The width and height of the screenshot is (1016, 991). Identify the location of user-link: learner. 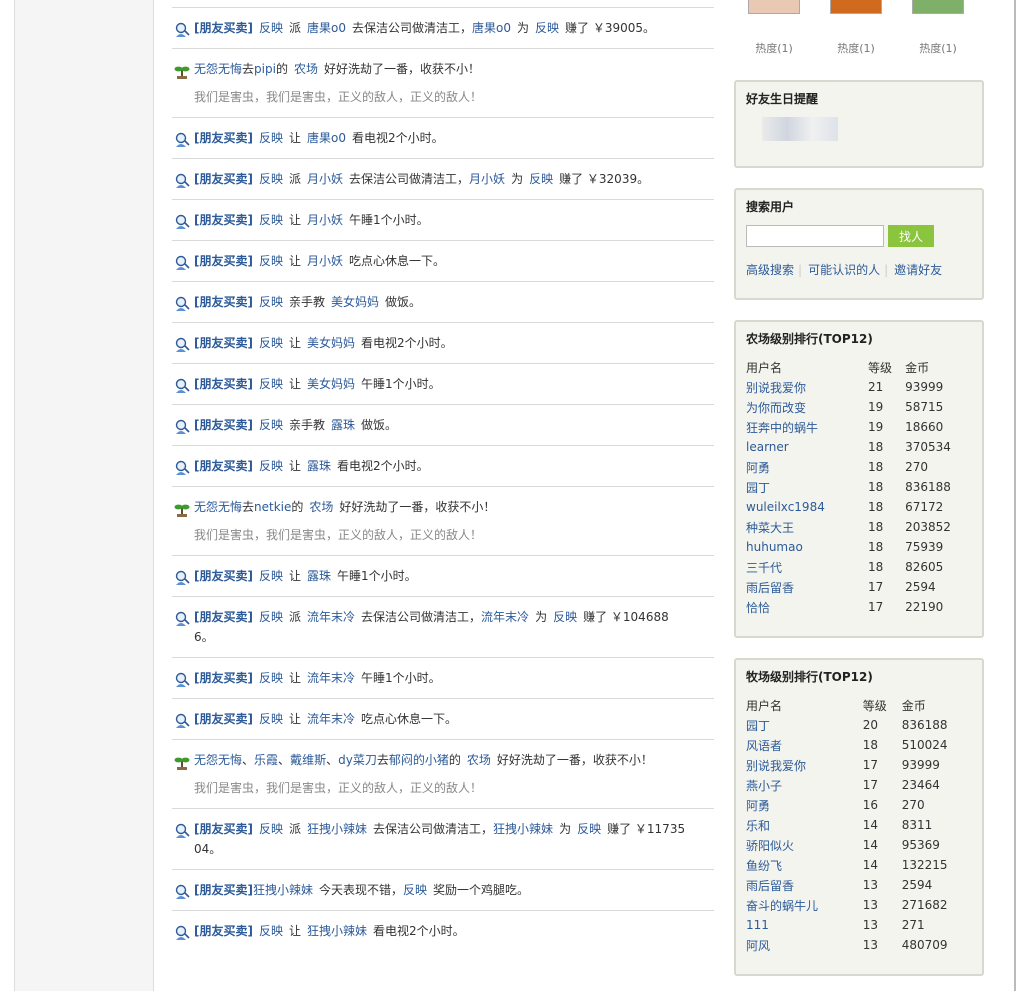
(807, 447).